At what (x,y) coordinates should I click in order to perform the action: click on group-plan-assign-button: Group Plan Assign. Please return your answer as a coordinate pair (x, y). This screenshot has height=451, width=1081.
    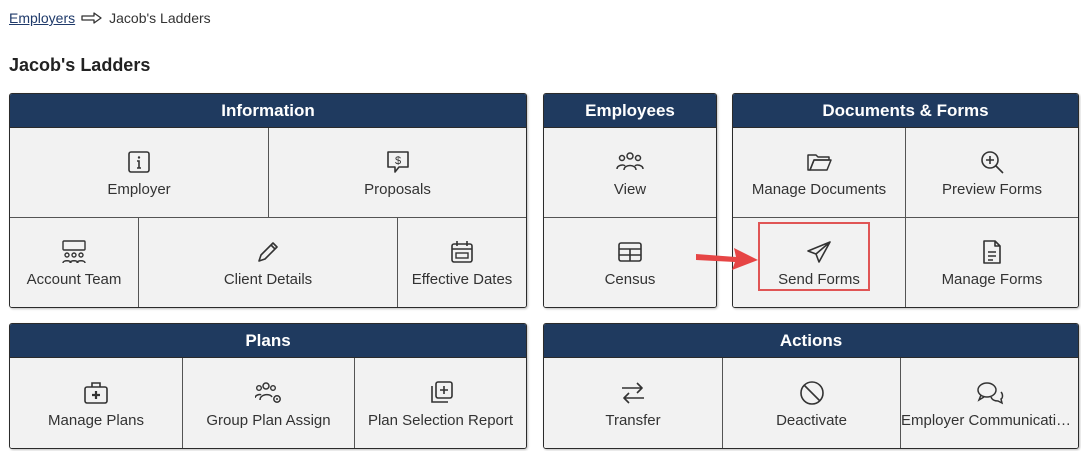
    Looking at the image, I should click on (268, 403).